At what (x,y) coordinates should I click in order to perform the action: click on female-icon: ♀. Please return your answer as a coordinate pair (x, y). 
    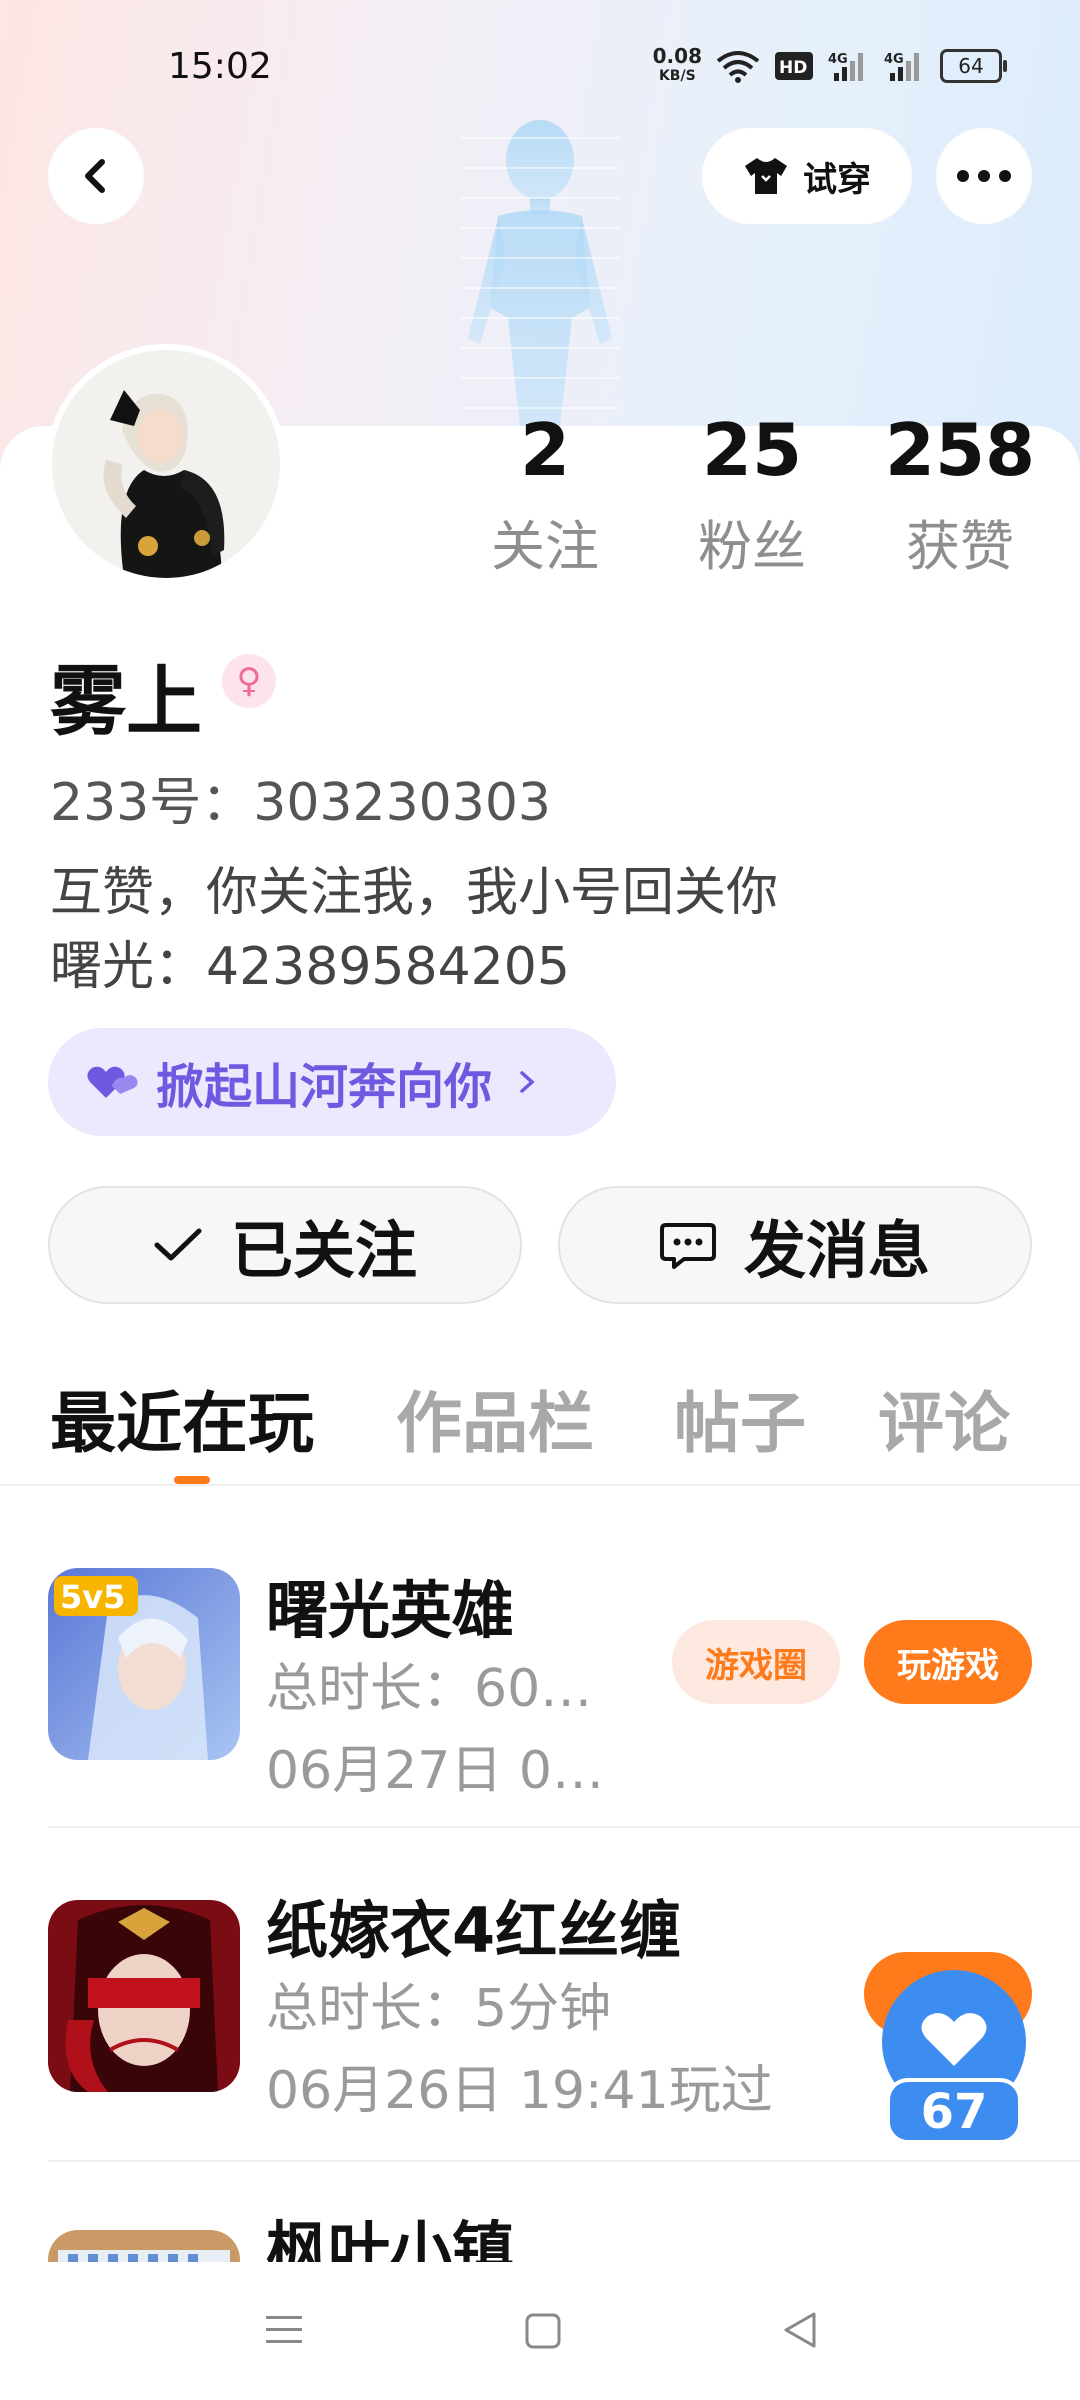
    Looking at the image, I should click on (249, 681).